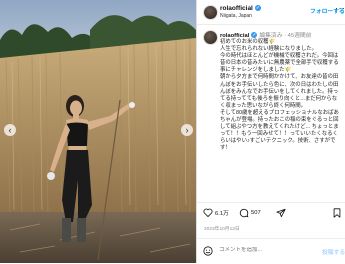  What do you see at coordinates (250, 213) in the screenshot?
I see `comment-action: 507` at bounding box center [250, 213].